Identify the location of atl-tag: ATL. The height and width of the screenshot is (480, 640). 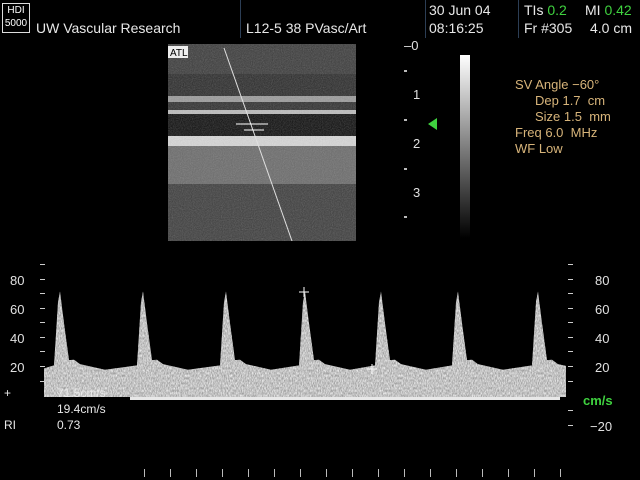
(179, 53).